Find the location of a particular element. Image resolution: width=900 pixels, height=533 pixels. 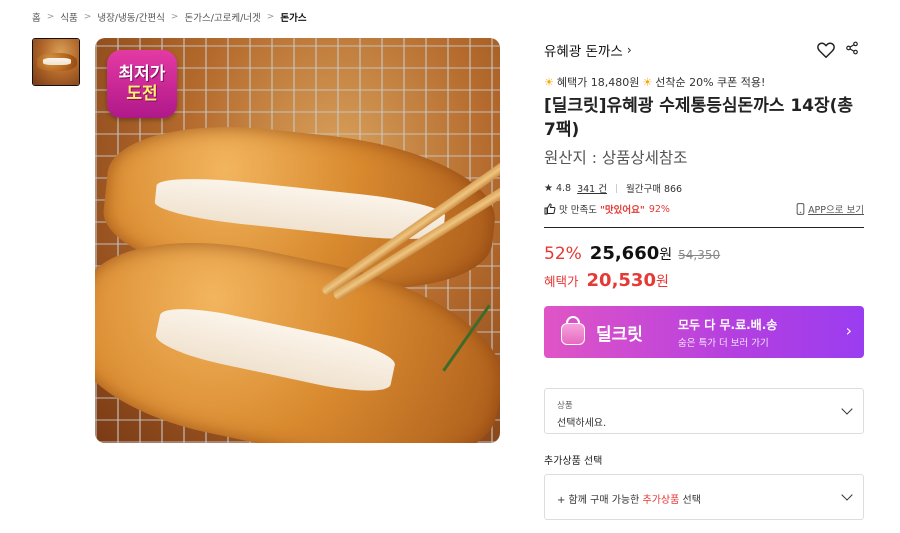

thumbnail-cutlet is located at coordinates (57, 62).